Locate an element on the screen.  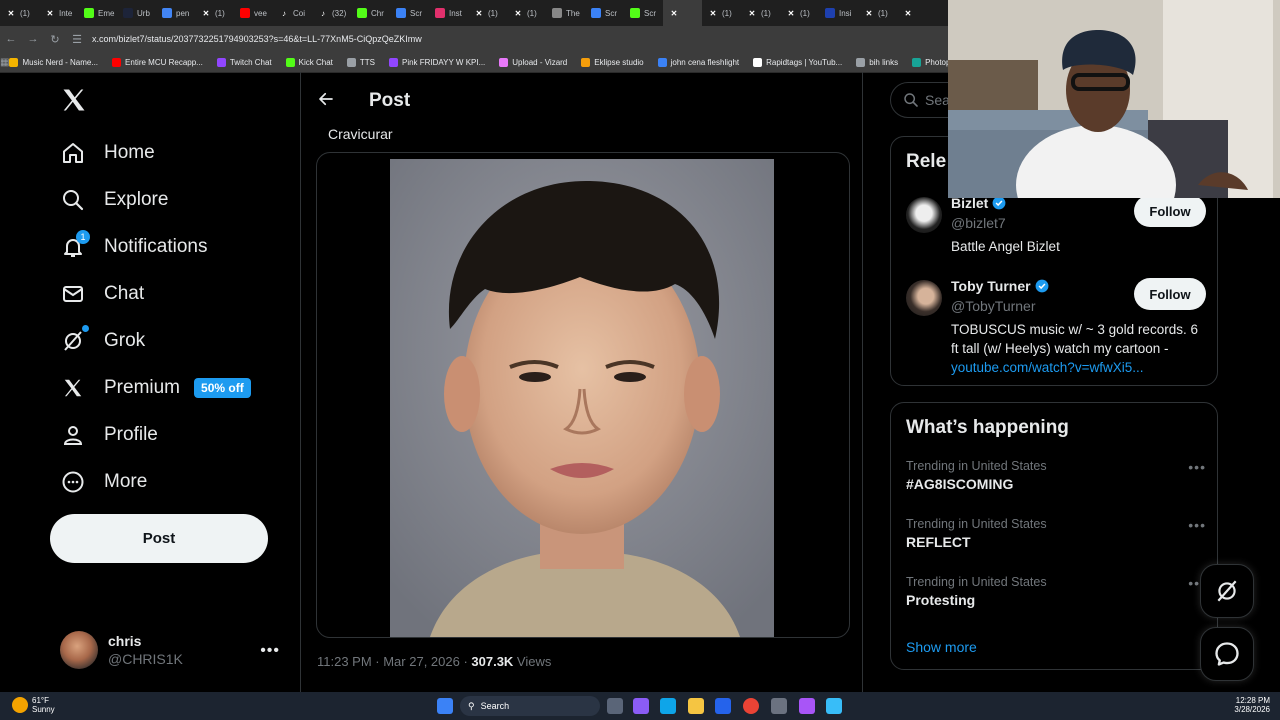
person-icon is located at coordinates (73, 435).